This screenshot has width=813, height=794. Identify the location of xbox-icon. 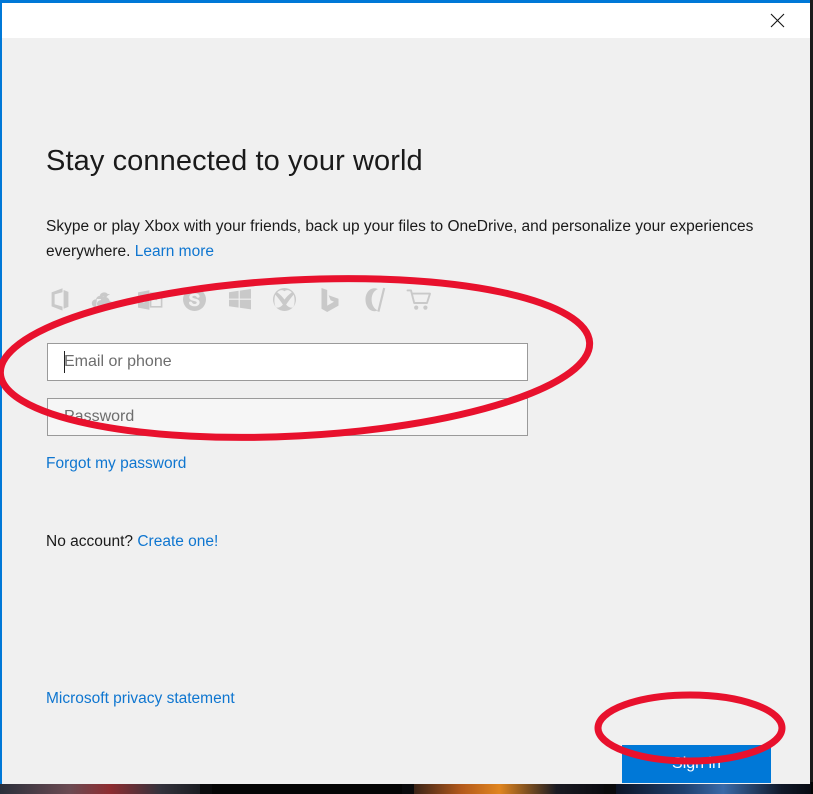
(284, 299).